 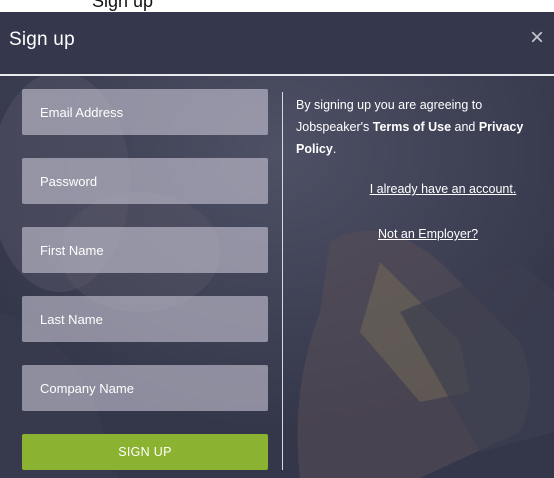 What do you see at coordinates (277, 6) in the screenshot?
I see `page-behind-modal: Sign up` at bounding box center [277, 6].